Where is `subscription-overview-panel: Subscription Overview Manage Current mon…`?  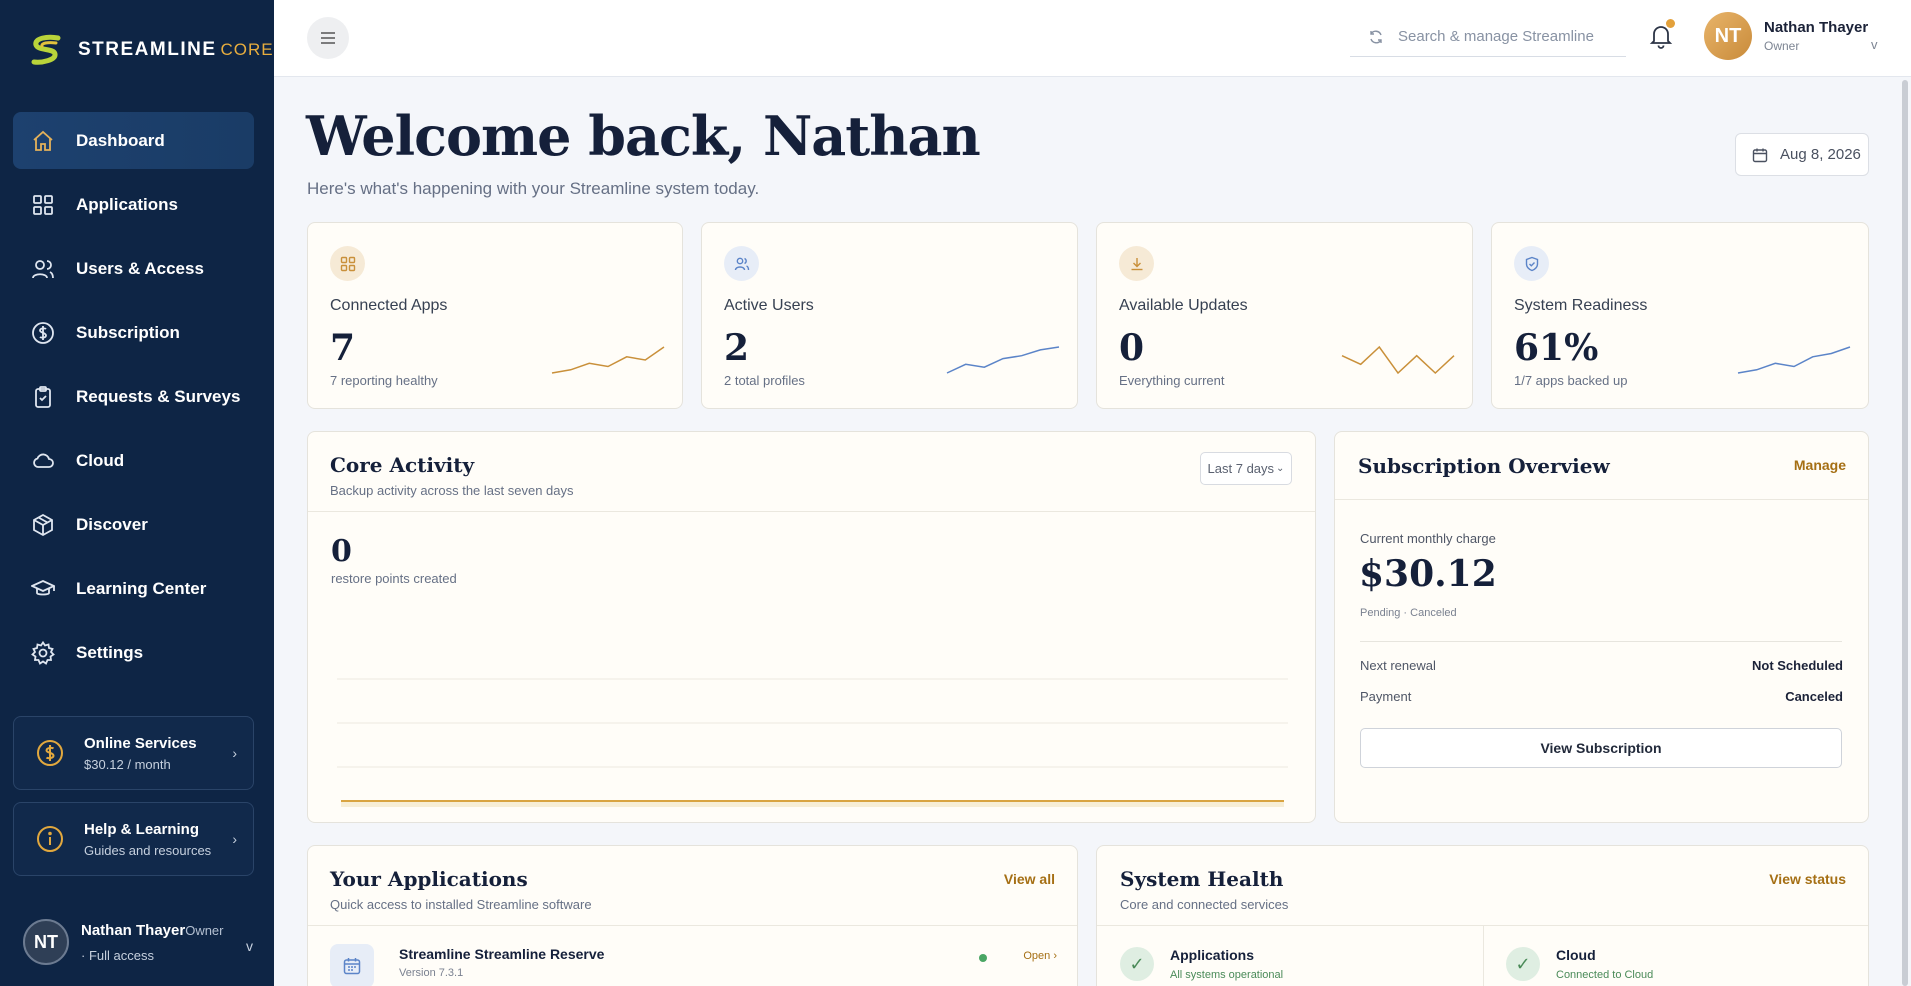 subscription-overview-panel: Subscription Overview Manage Current mon… is located at coordinates (1601, 627).